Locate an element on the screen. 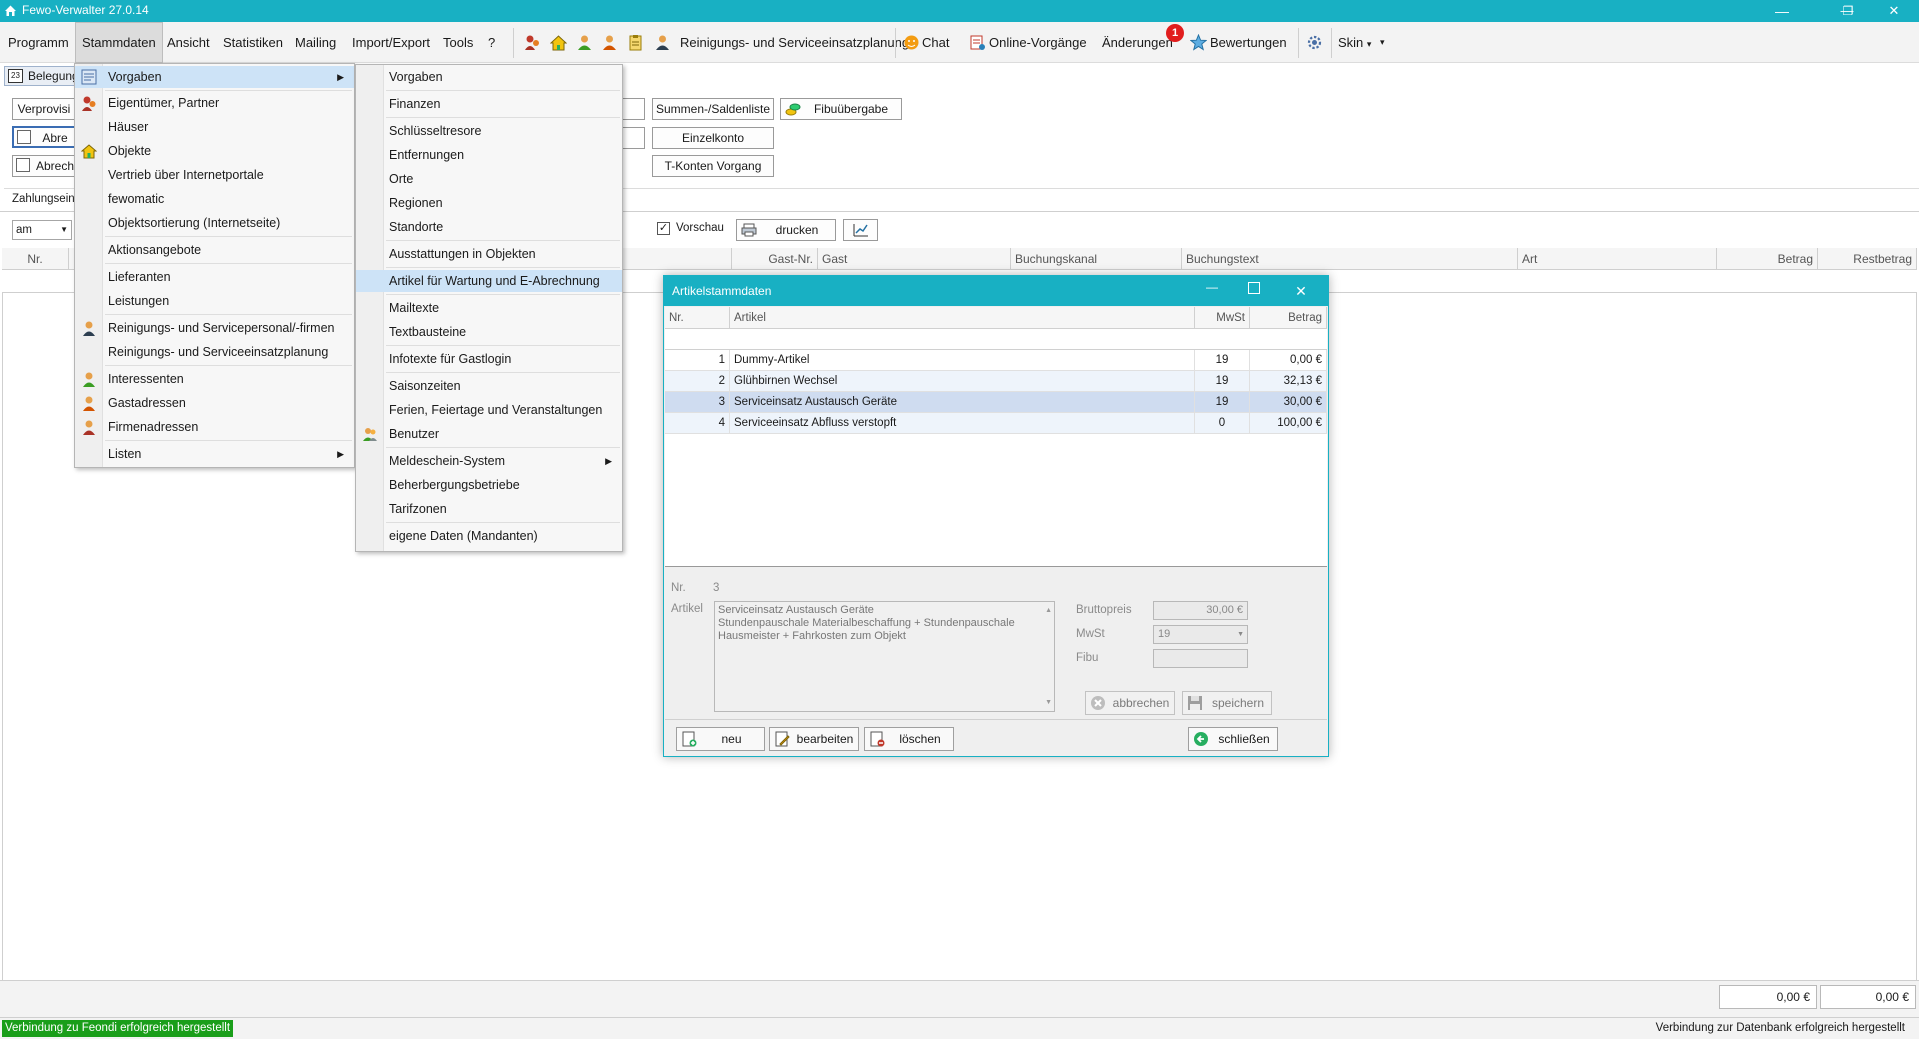 This screenshot has width=1919, height=1039. abrechnung-button: Abre is located at coordinates (44, 137).